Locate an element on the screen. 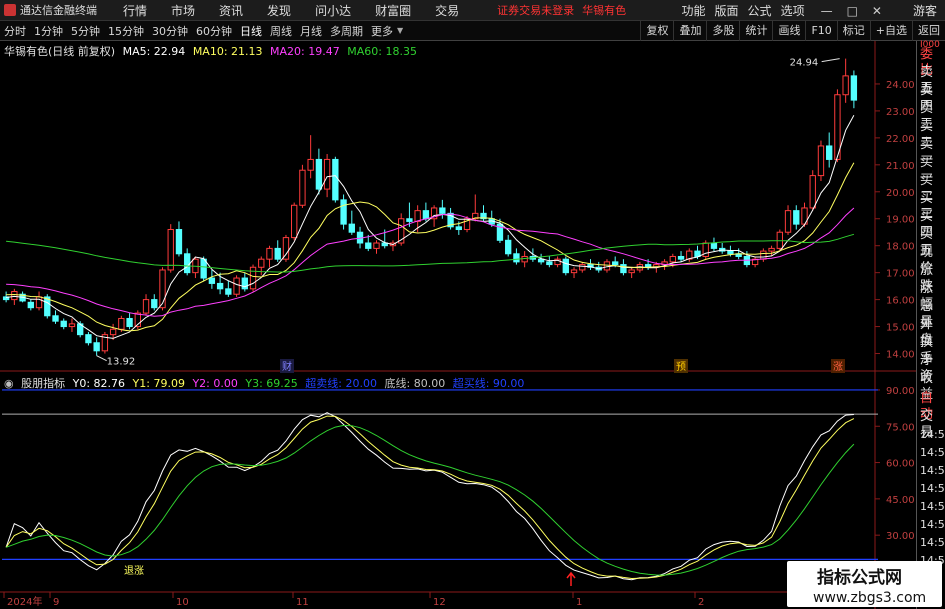  low-price-label: 13.92 is located at coordinates (121, 362).